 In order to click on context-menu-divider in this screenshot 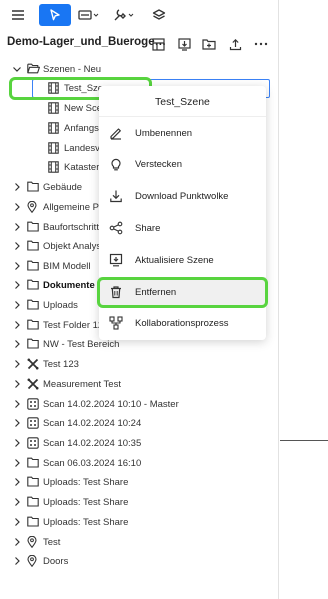, I will do `click(182, 116)`.